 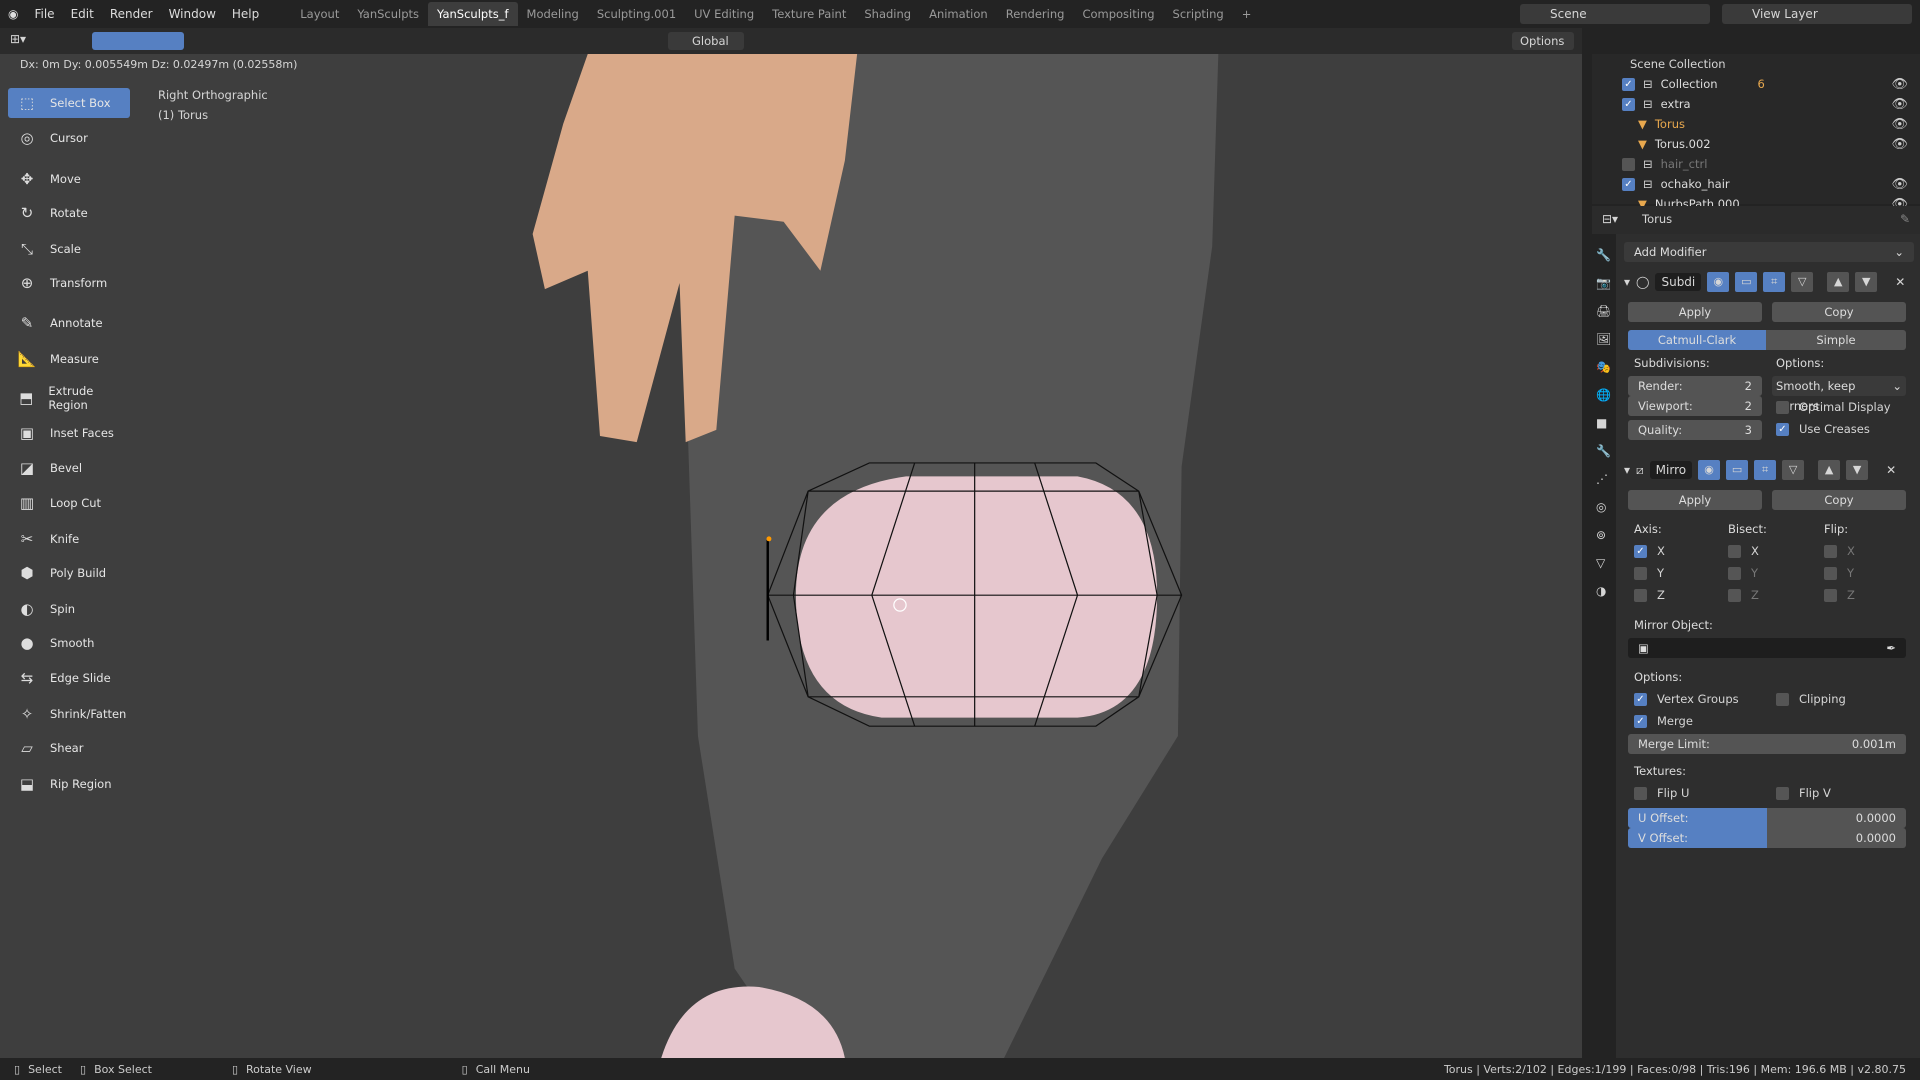 What do you see at coordinates (1649, 573) in the screenshot?
I see `axis-y-checkbox: Y` at bounding box center [1649, 573].